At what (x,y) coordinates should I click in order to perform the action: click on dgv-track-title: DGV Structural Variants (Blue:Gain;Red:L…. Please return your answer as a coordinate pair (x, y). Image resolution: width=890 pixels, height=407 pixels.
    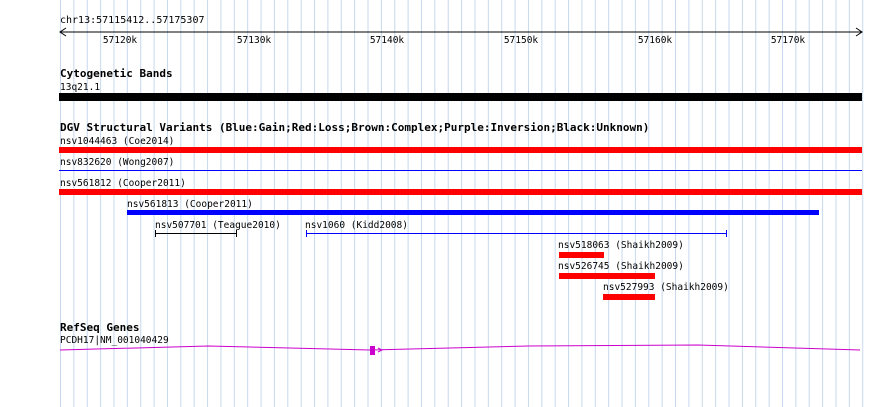
    Looking at the image, I should click on (355, 127).